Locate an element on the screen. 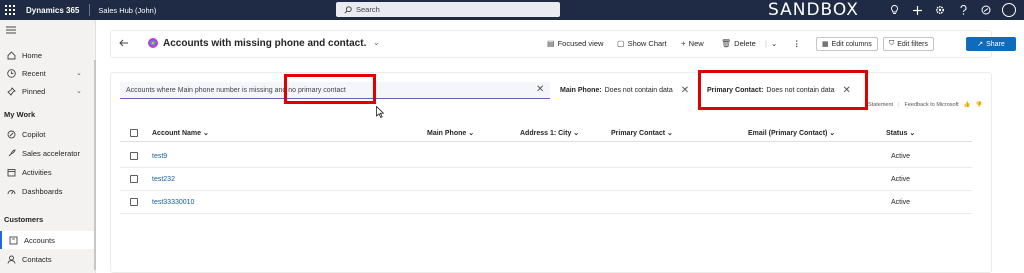  columns-icon: ▦ is located at coordinates (825, 44).